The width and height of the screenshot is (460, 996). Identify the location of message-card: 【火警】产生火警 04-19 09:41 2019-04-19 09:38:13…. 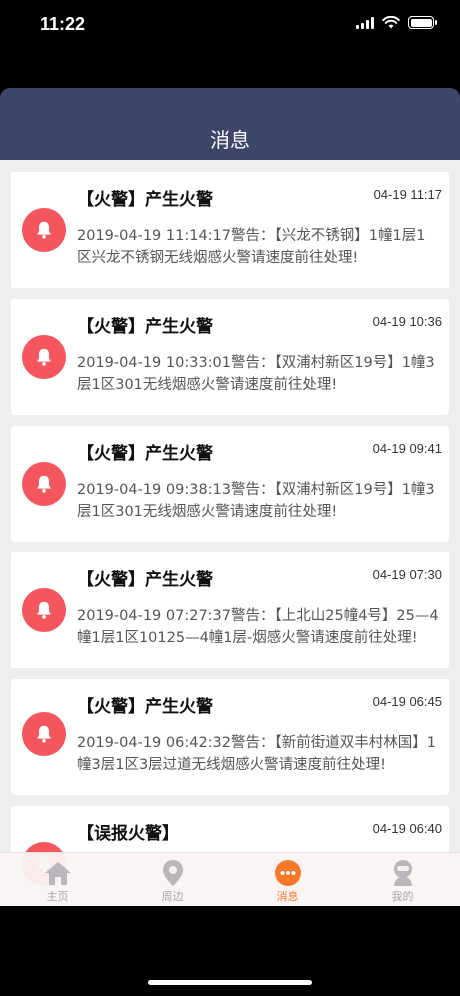
(230, 484).